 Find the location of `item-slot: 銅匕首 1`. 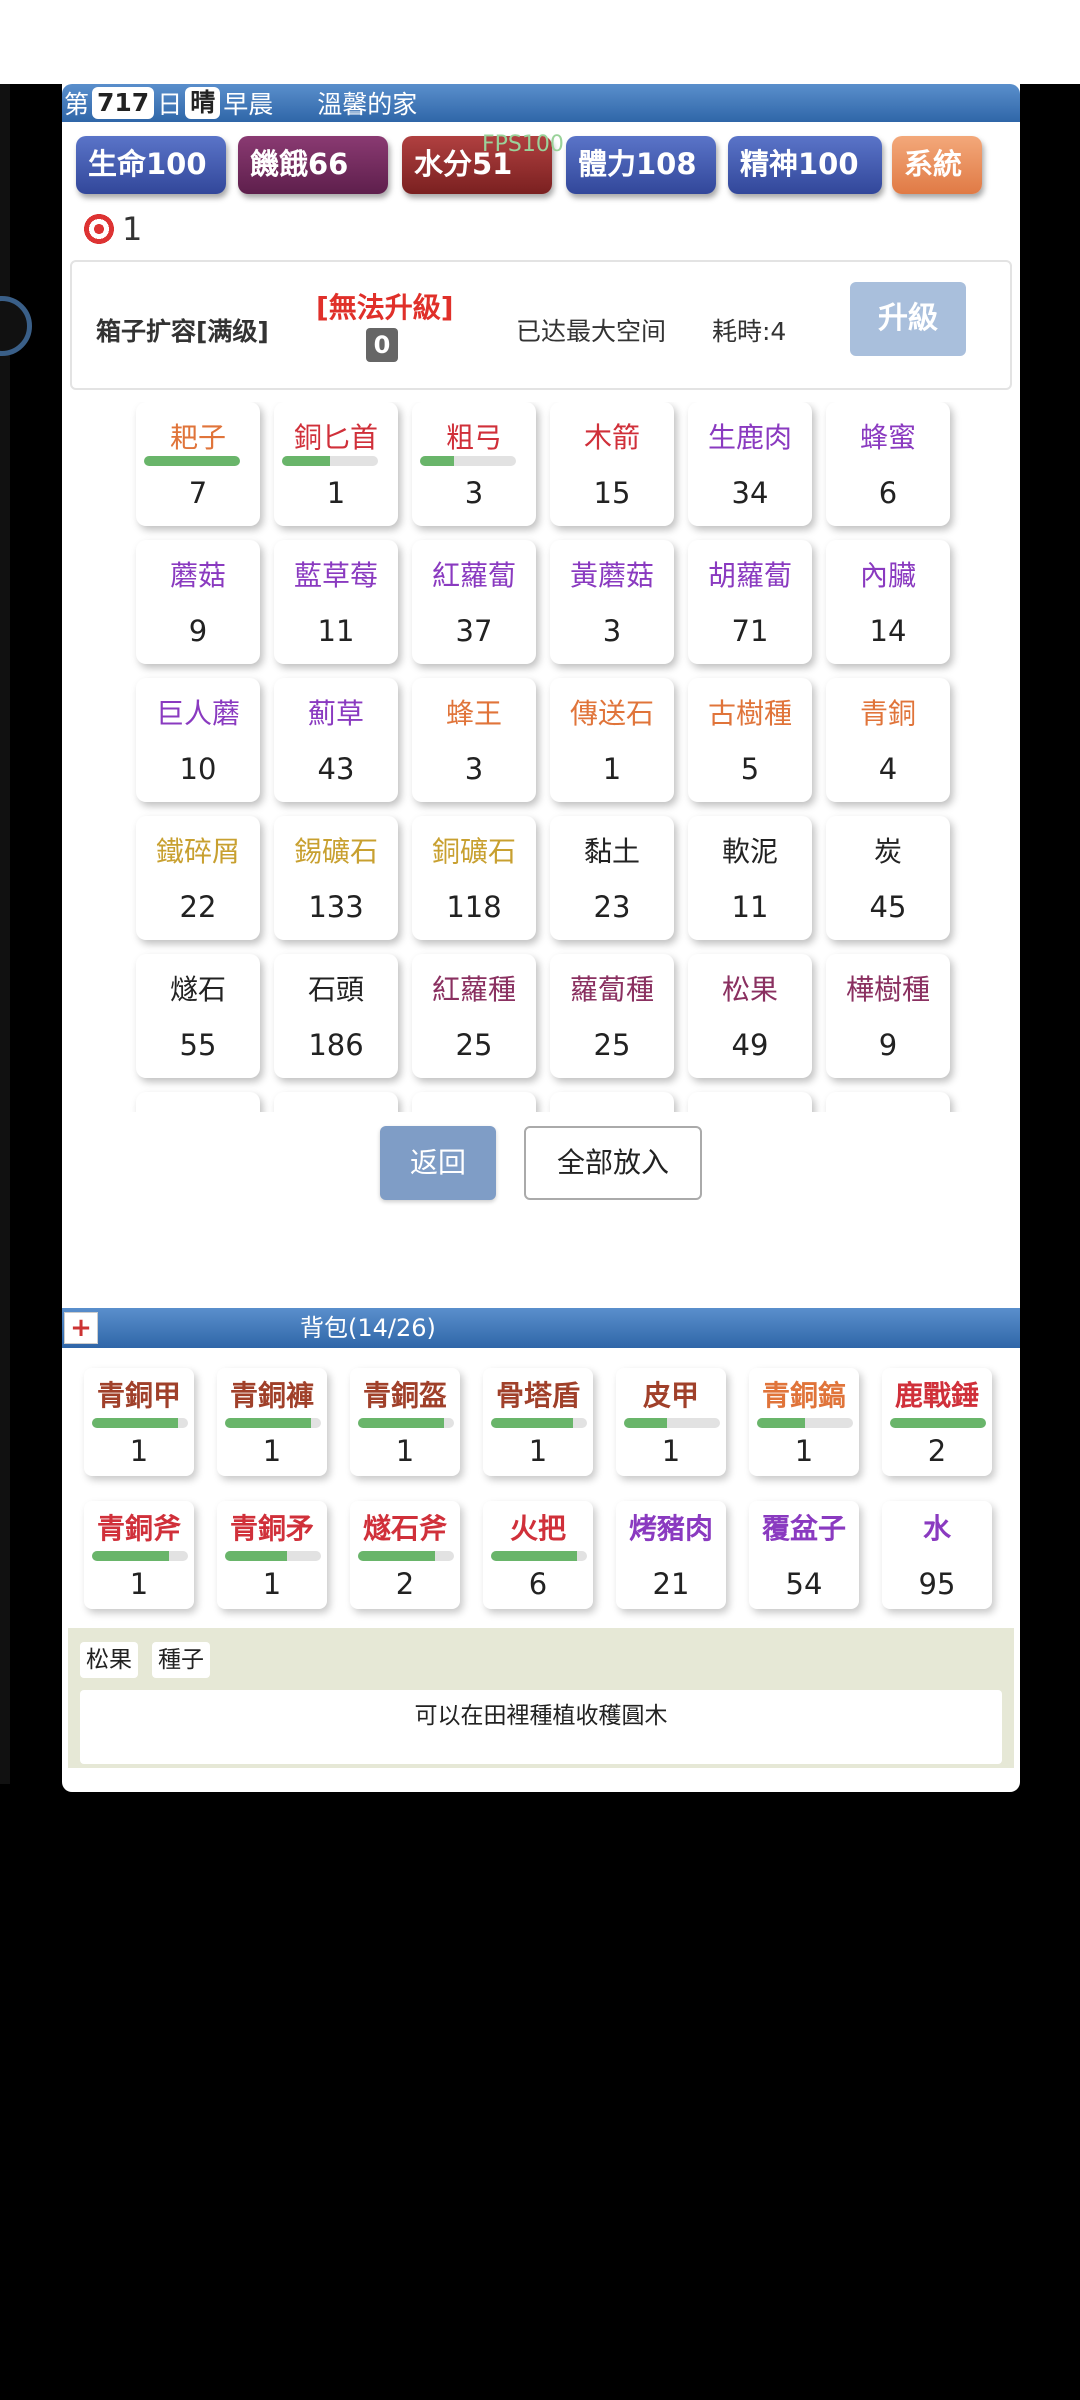

item-slot: 銅匕首 1 is located at coordinates (336, 464).